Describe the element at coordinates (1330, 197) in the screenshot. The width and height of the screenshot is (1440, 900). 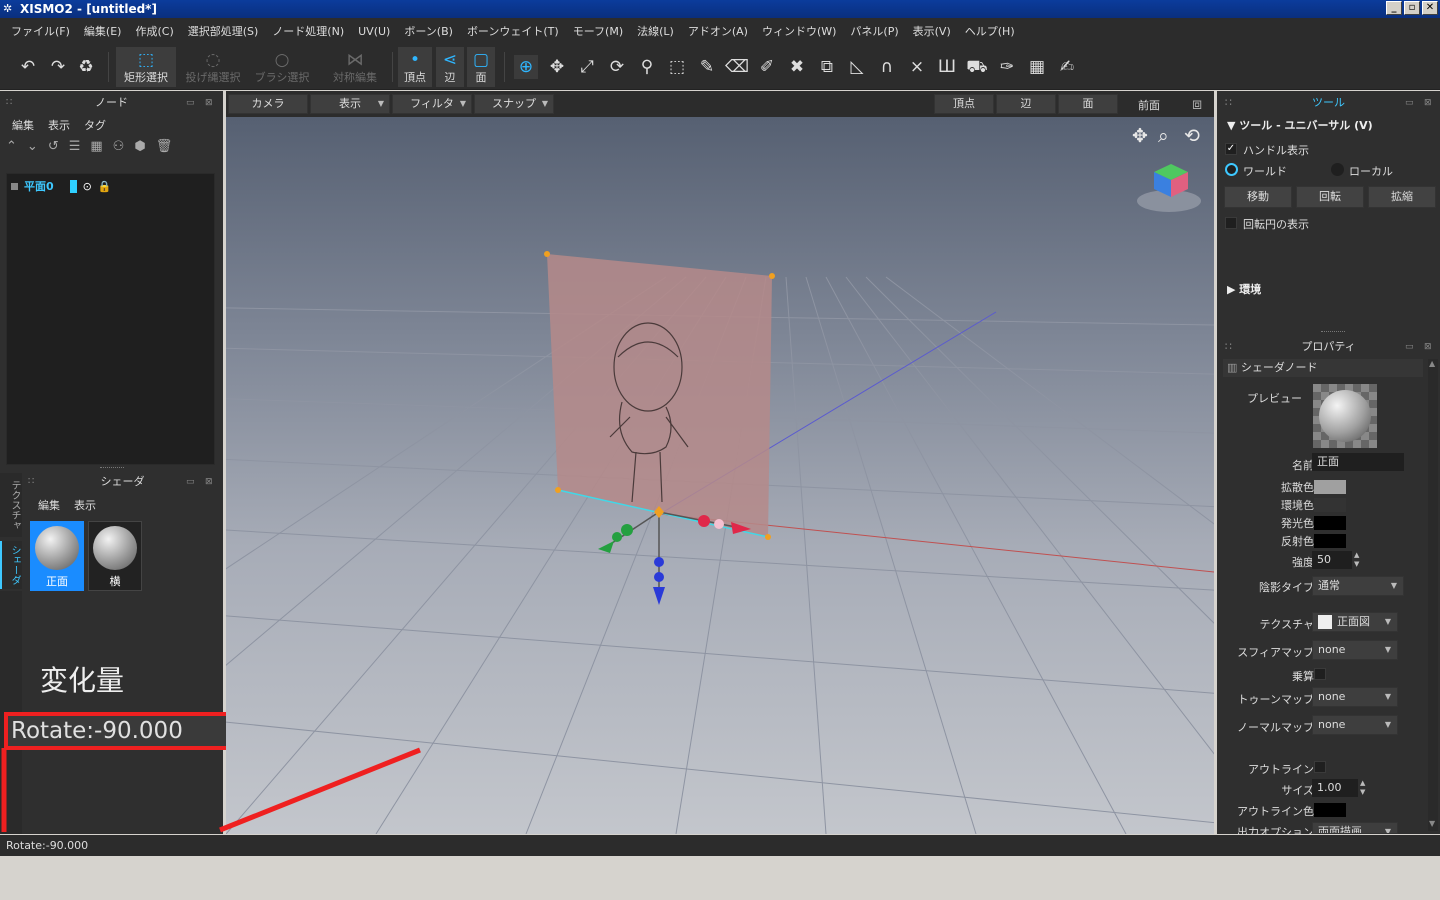
I see `rotate-button: 回転` at that location.